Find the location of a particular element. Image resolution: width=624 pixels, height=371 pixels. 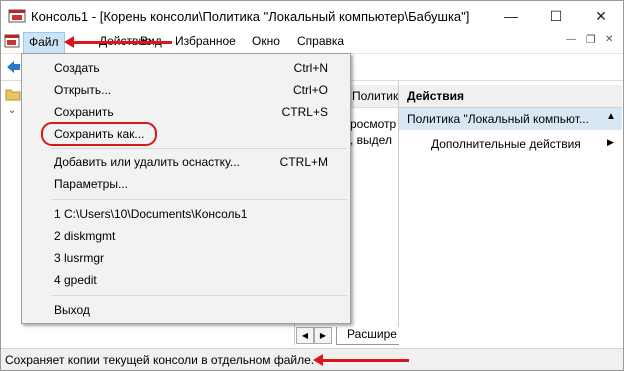

menu-item-label: Сохранить is located at coordinates (84, 112).